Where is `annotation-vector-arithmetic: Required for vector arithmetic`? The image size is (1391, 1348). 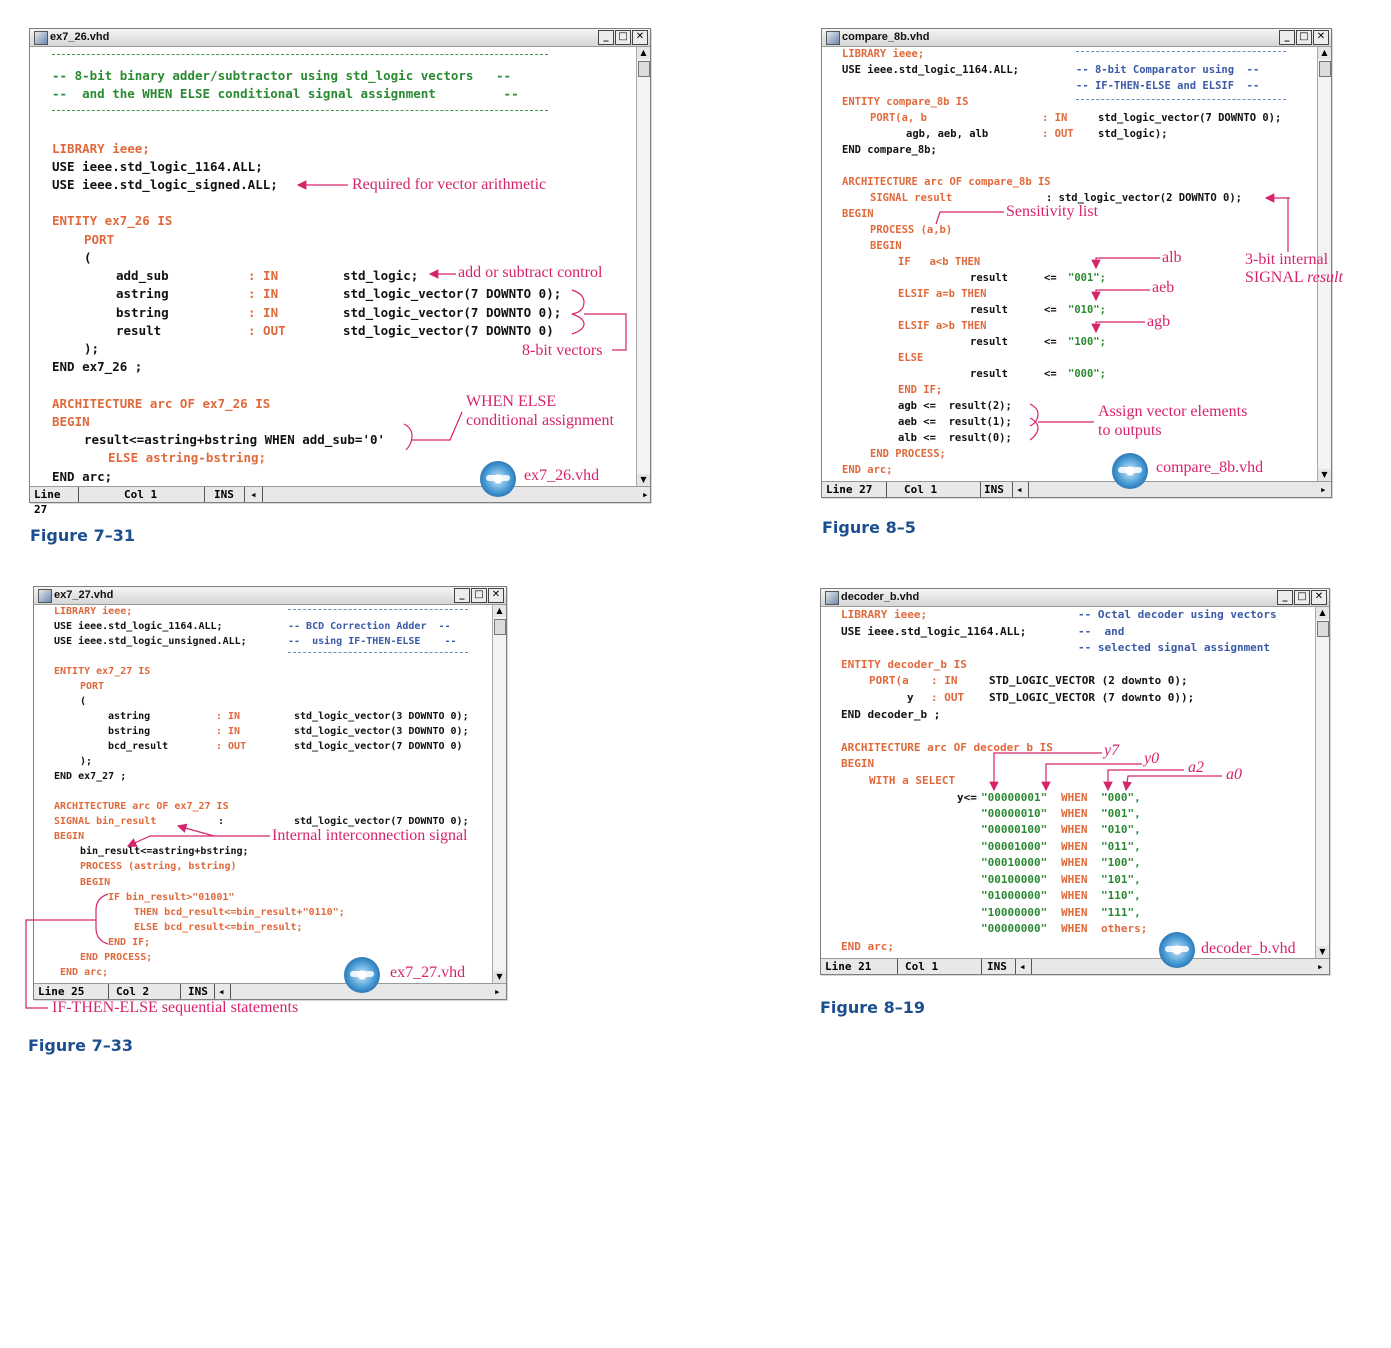 annotation-vector-arithmetic: Required for vector arithmetic is located at coordinates (449, 184).